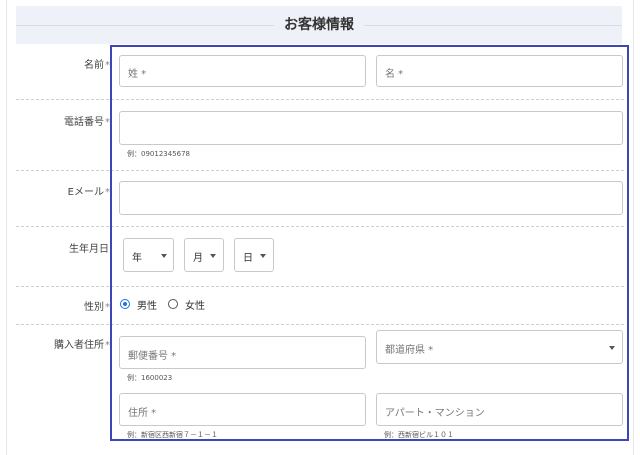 The height and width of the screenshot is (455, 640). I want to click on phone-label: 電話番号*, so click(87, 122).